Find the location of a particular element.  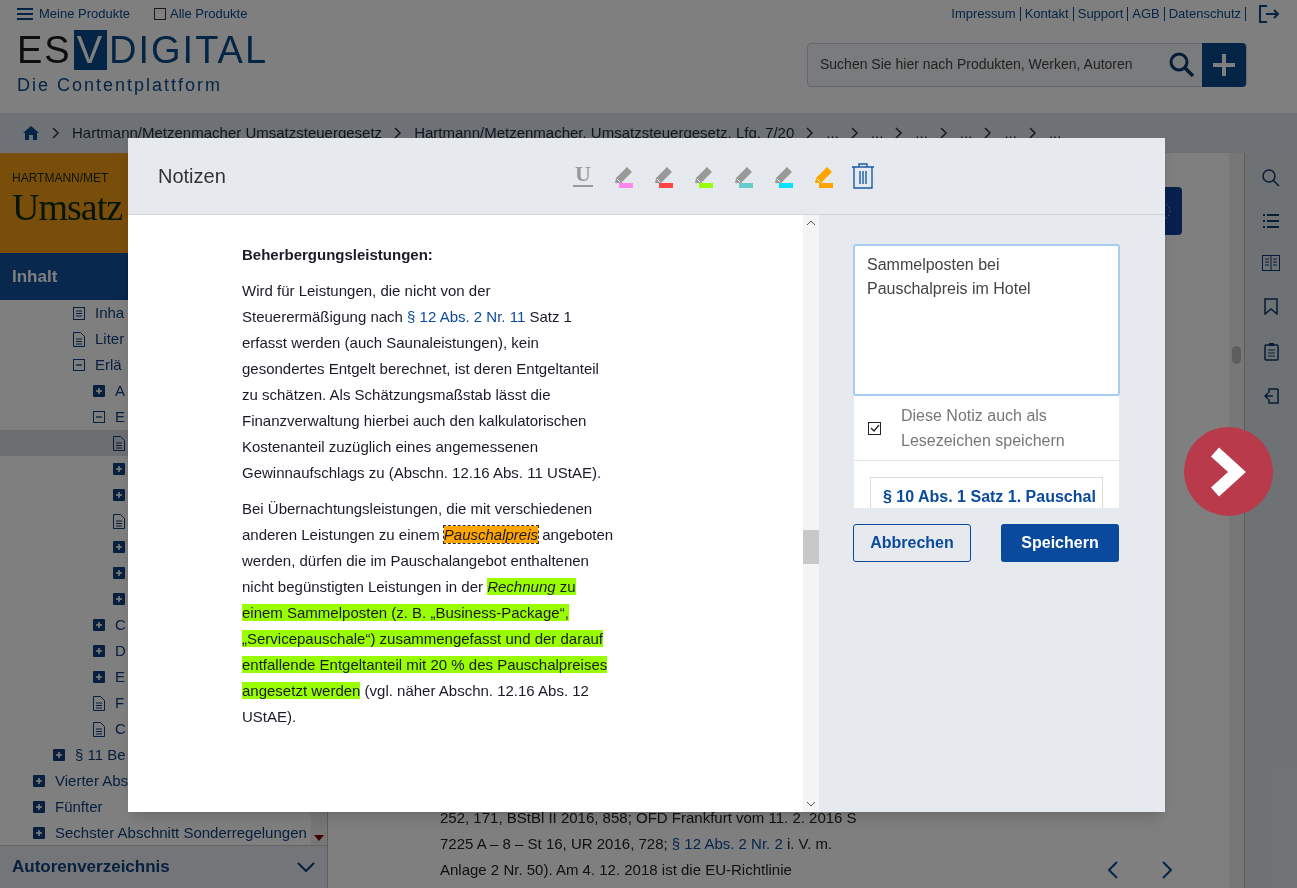

body-paragraph: Bei Übernachtungsleistungen, die mit verschiedenen anderen Leistungen zu einem Pauschalpreis angeboten werden, dürfen die im Pauschalangebot enthaltenen nicht begünstigten Leistungen in der Rechnung zu einem Sammelposten (z. B. „Business-Package“, „Servicepauschale“) zusammengefasst und der darauf entfallende Entgeltanteil mit 20 % des Pauschalpreises angesetzt werden (vgl. näher Abschn. 12.16 Abs. 12 UStAE). is located at coordinates (428, 613).